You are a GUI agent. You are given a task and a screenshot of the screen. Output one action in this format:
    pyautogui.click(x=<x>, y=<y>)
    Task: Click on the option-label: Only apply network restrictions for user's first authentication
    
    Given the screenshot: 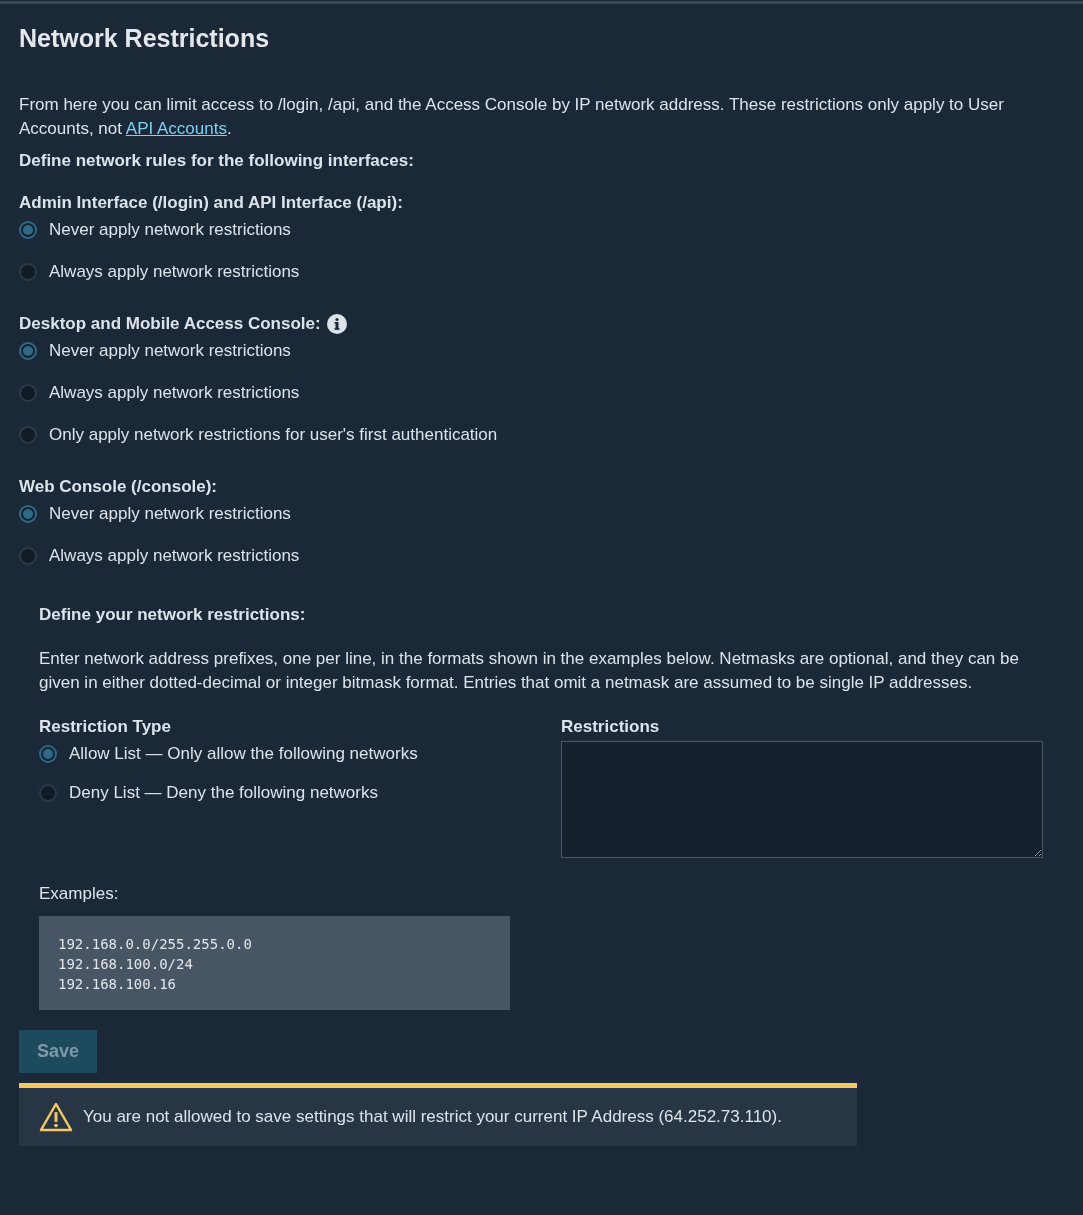 What is the action you would take?
    pyautogui.click(x=273, y=435)
    